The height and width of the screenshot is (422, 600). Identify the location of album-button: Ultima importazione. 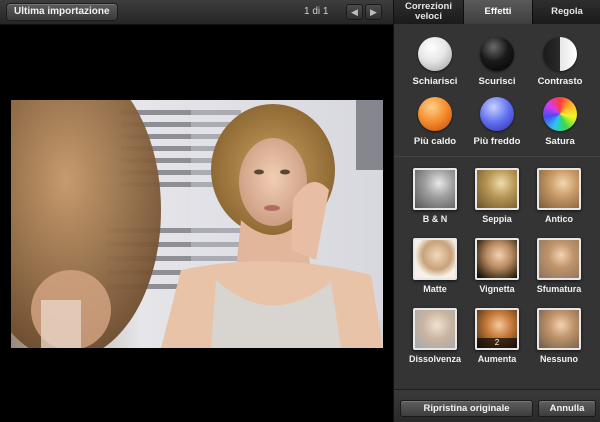
(62, 12).